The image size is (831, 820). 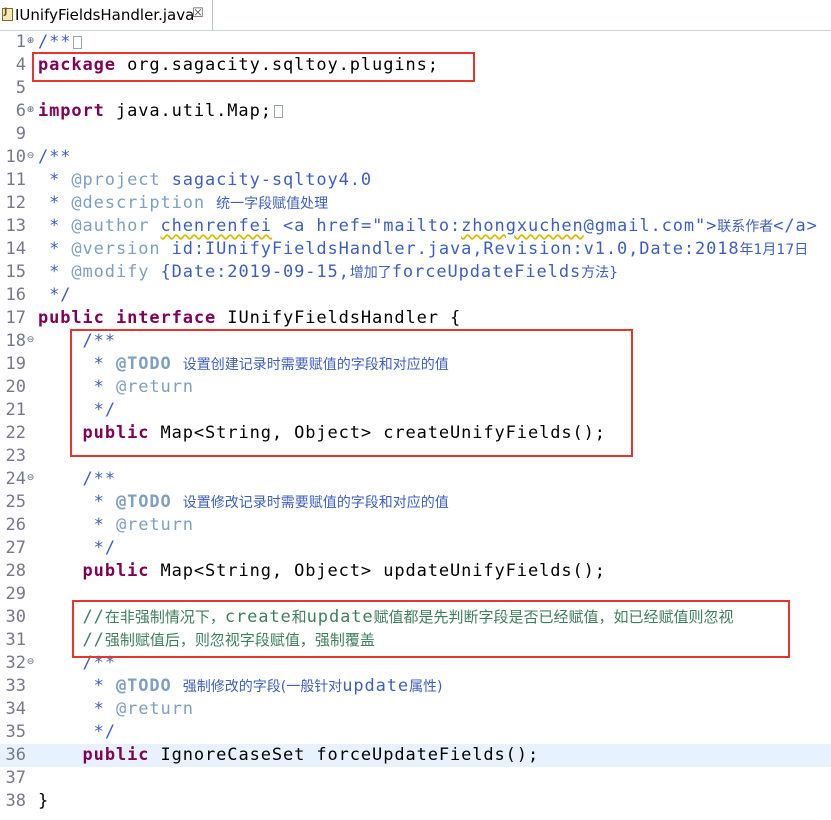 What do you see at coordinates (15, 548) in the screenshot?
I see `line-number: 27` at bounding box center [15, 548].